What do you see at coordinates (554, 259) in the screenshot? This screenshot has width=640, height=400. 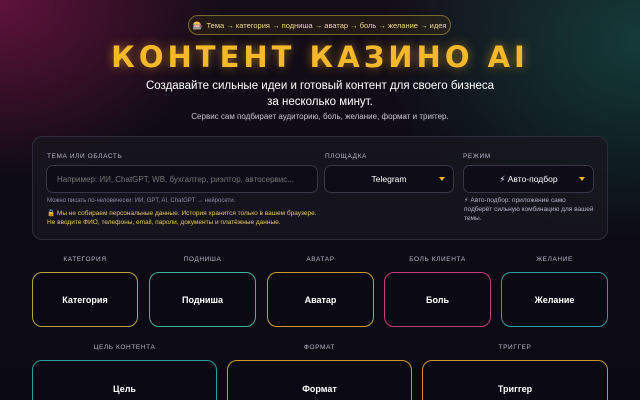 I see `slot-label-desire: ЖЕЛАНИЕ` at bounding box center [554, 259].